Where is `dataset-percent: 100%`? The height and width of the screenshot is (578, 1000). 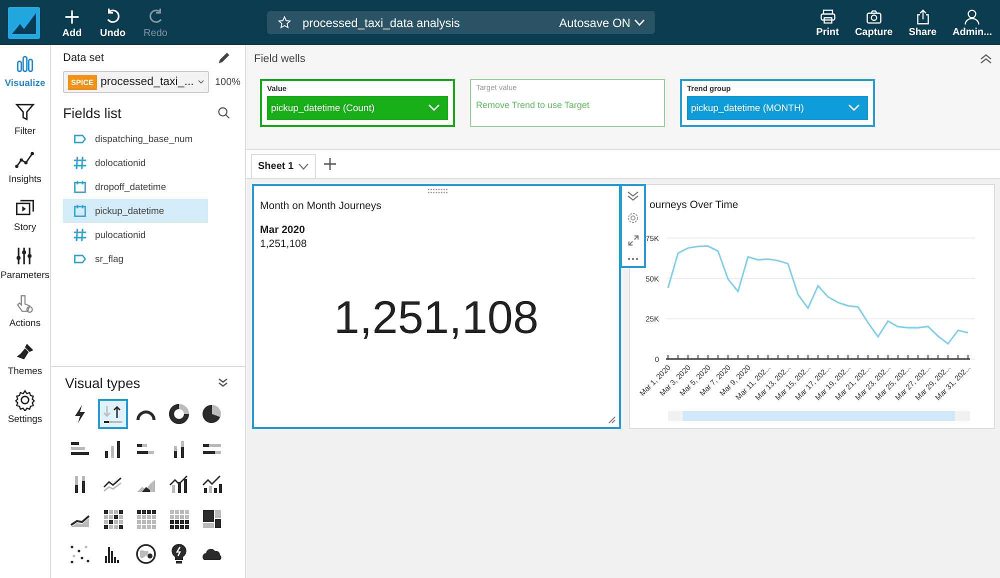 dataset-percent: 100% is located at coordinates (228, 82).